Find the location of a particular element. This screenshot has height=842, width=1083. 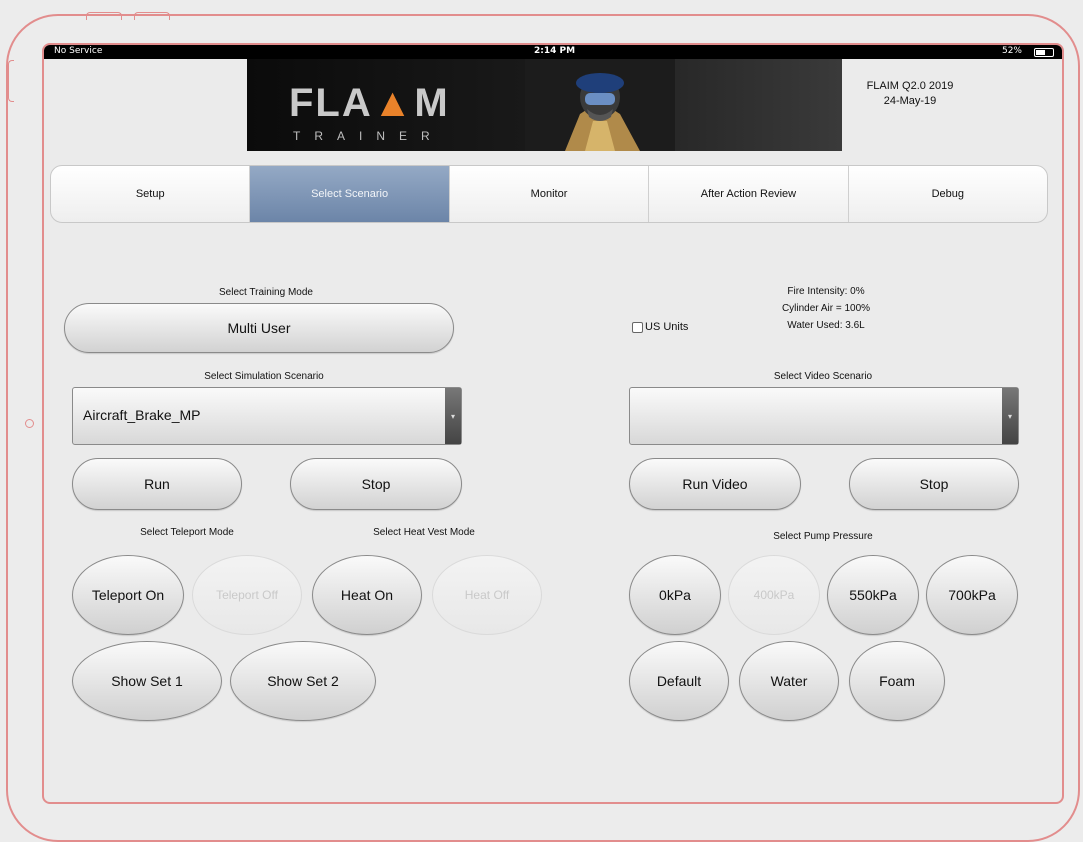

show-set-2-button: Show Set 2 is located at coordinates (303, 681).